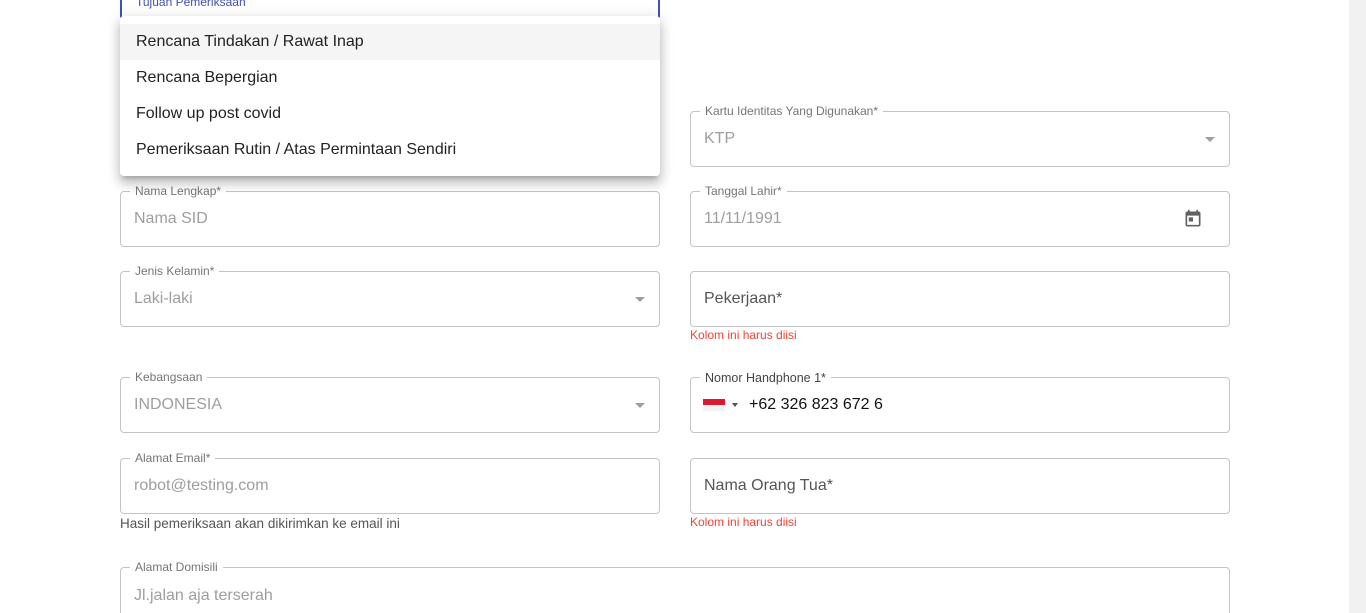  Describe the element at coordinates (191, 4) in the screenshot. I see `tujuan-pemeriksaan-label: Tujuan Pemeriksaan` at that location.